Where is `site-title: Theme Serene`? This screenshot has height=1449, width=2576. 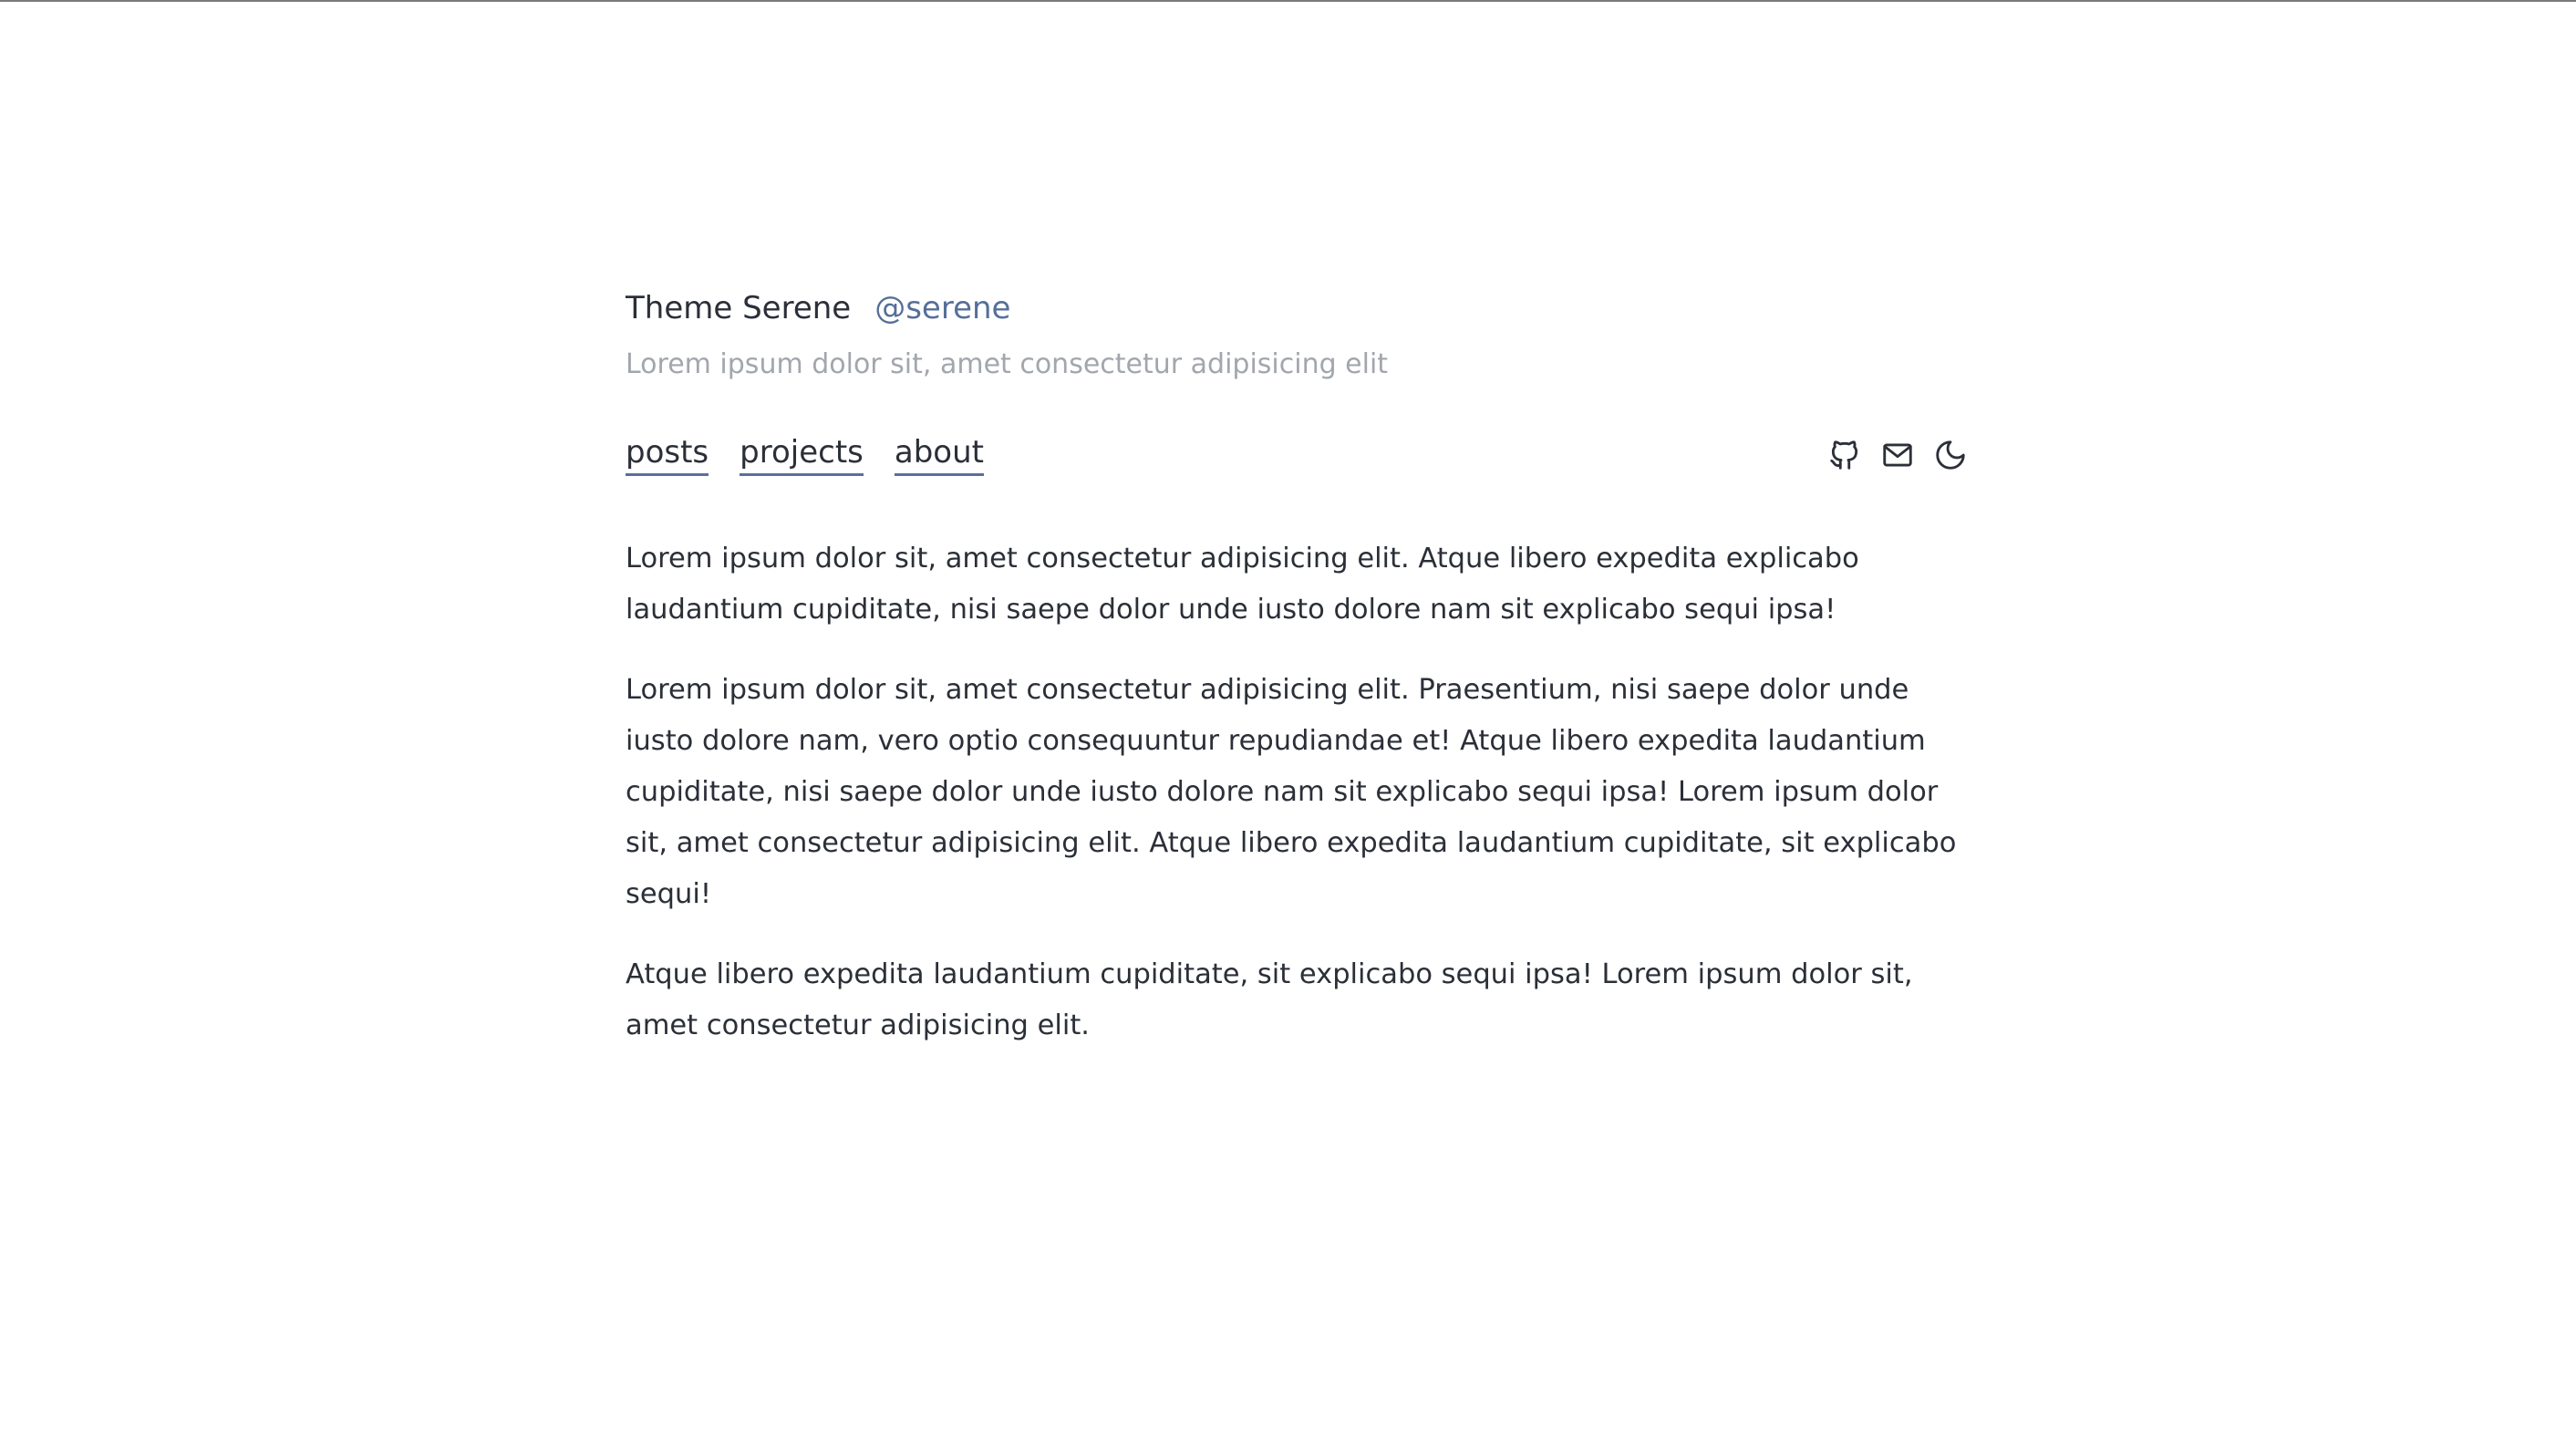
site-title: Theme Serene is located at coordinates (738, 308).